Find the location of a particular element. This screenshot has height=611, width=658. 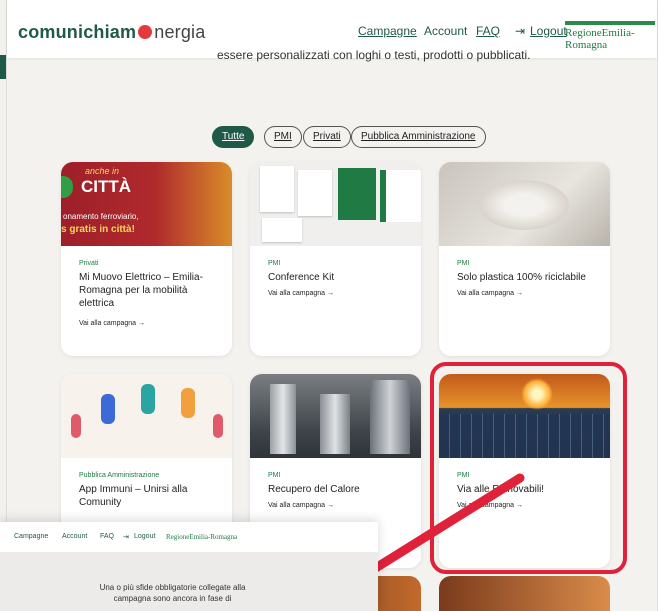

overlay-nav-faq: FAQ is located at coordinates (107, 536).